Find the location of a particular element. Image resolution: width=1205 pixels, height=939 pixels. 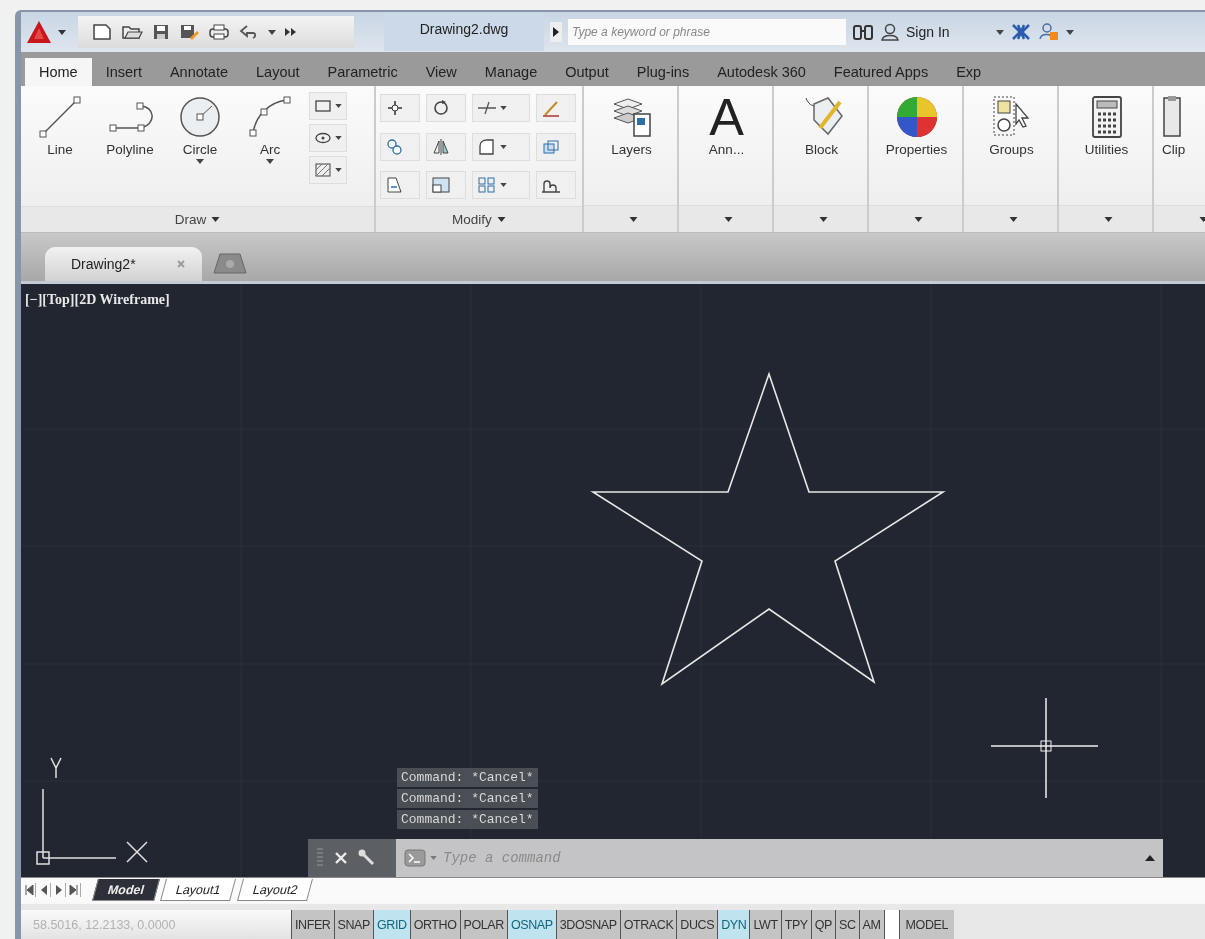

text-icon: A is located at coordinates (726, 117).